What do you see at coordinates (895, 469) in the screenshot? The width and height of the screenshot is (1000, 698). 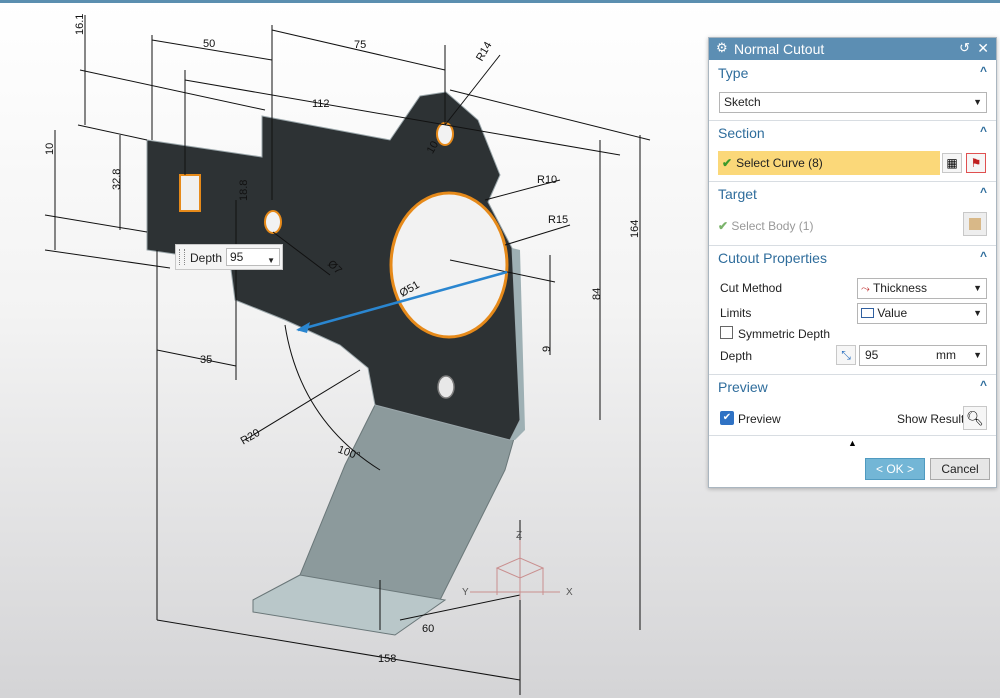 I see `ok-button: < OK >` at bounding box center [895, 469].